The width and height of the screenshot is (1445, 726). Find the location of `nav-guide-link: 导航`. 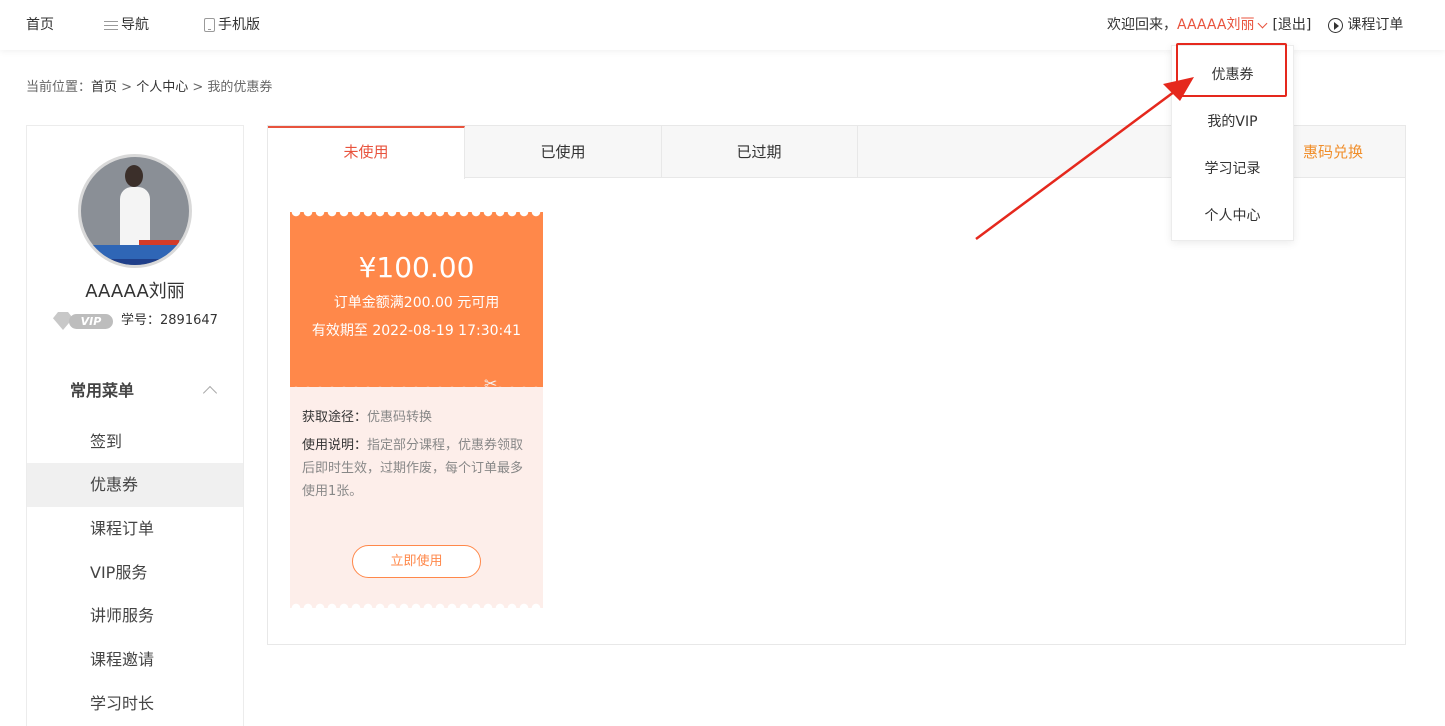

nav-guide-link: 导航 is located at coordinates (126, 25).